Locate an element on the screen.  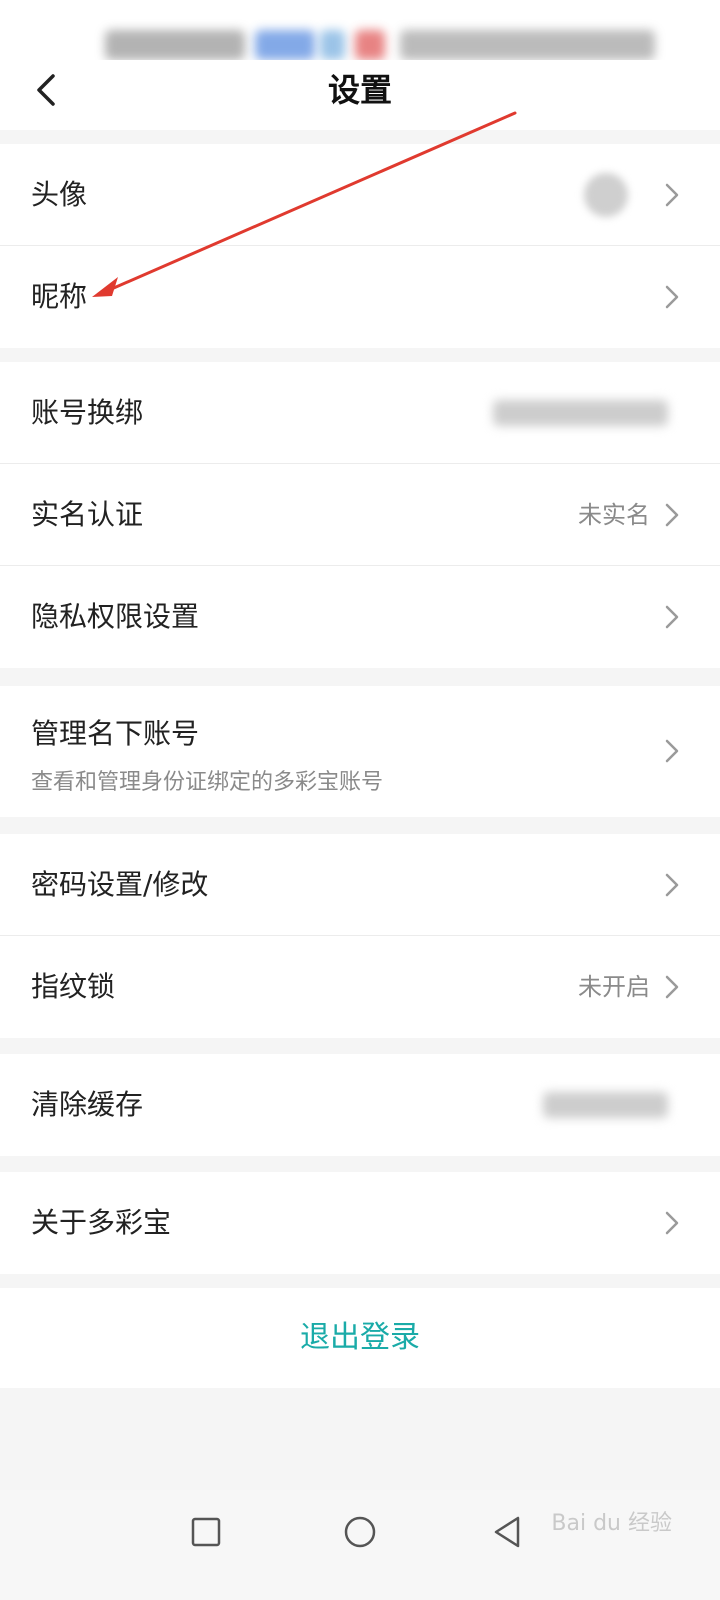
row-value: 未实名 is located at coordinates (614, 515).